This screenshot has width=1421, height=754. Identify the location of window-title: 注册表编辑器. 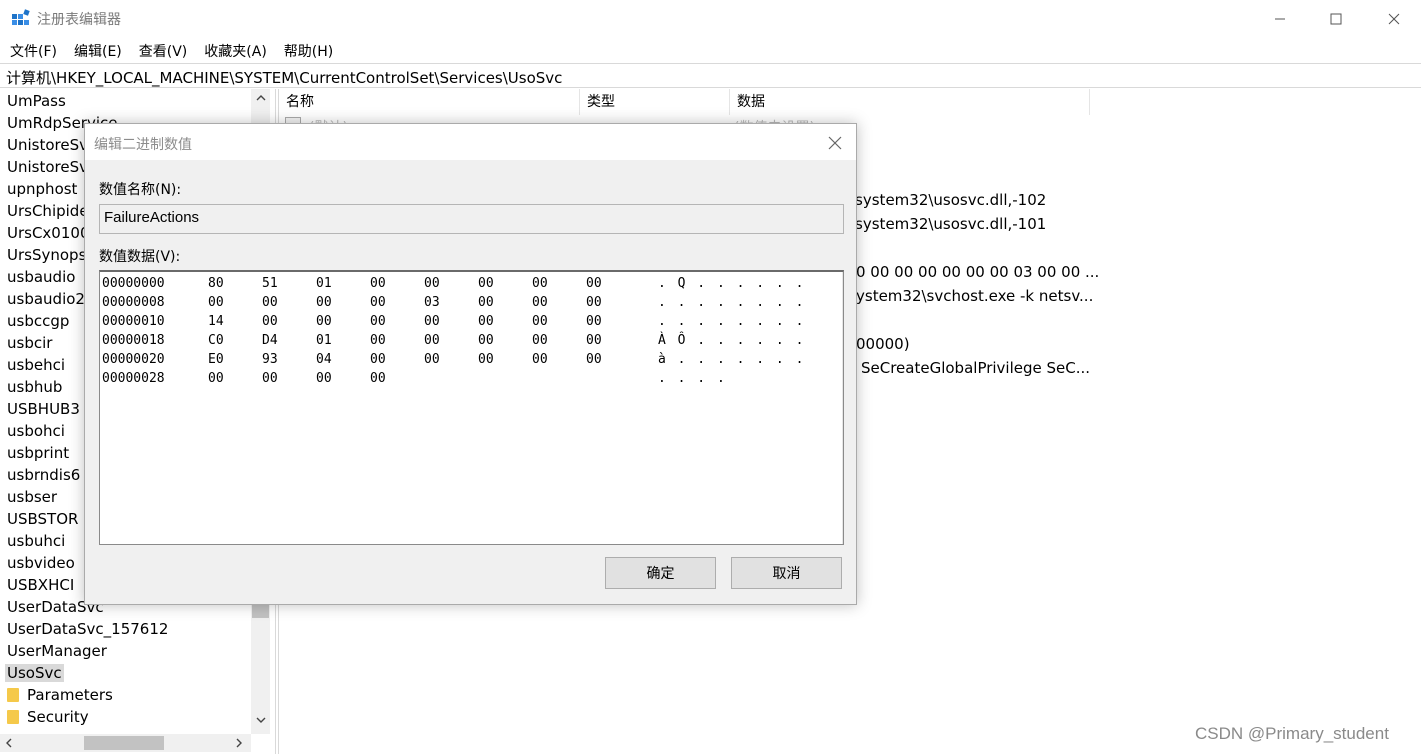
(79, 20).